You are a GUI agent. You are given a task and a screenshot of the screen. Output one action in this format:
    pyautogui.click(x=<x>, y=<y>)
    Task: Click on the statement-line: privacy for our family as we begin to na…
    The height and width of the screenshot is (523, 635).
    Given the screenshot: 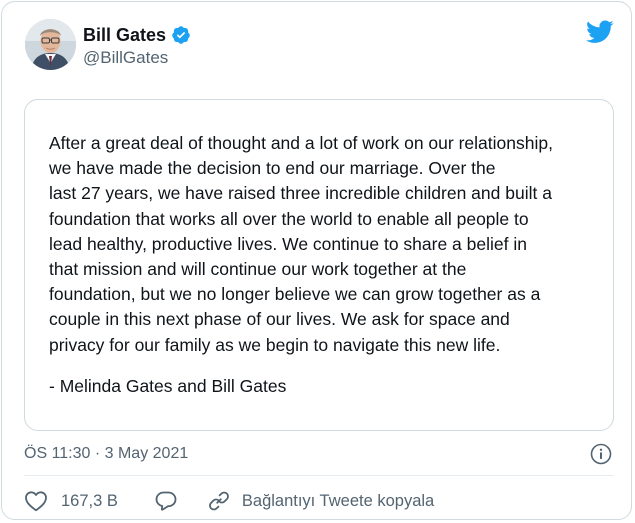 What is the action you would take?
    pyautogui.click(x=275, y=344)
    